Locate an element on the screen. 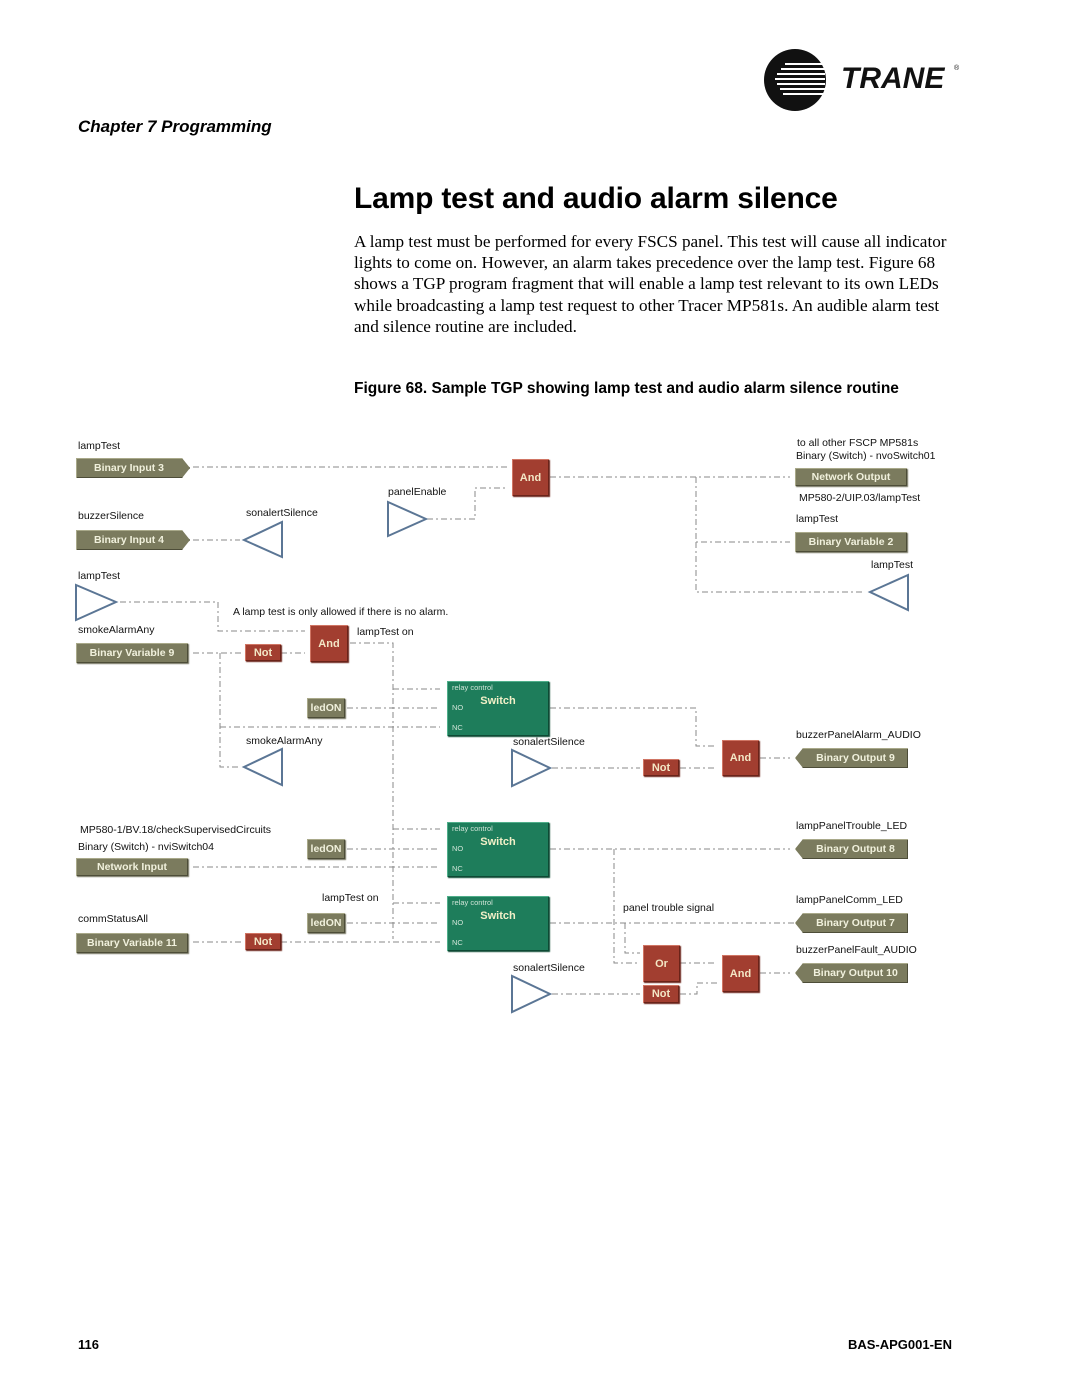  network-input-block: Network Input is located at coordinates (132, 867).